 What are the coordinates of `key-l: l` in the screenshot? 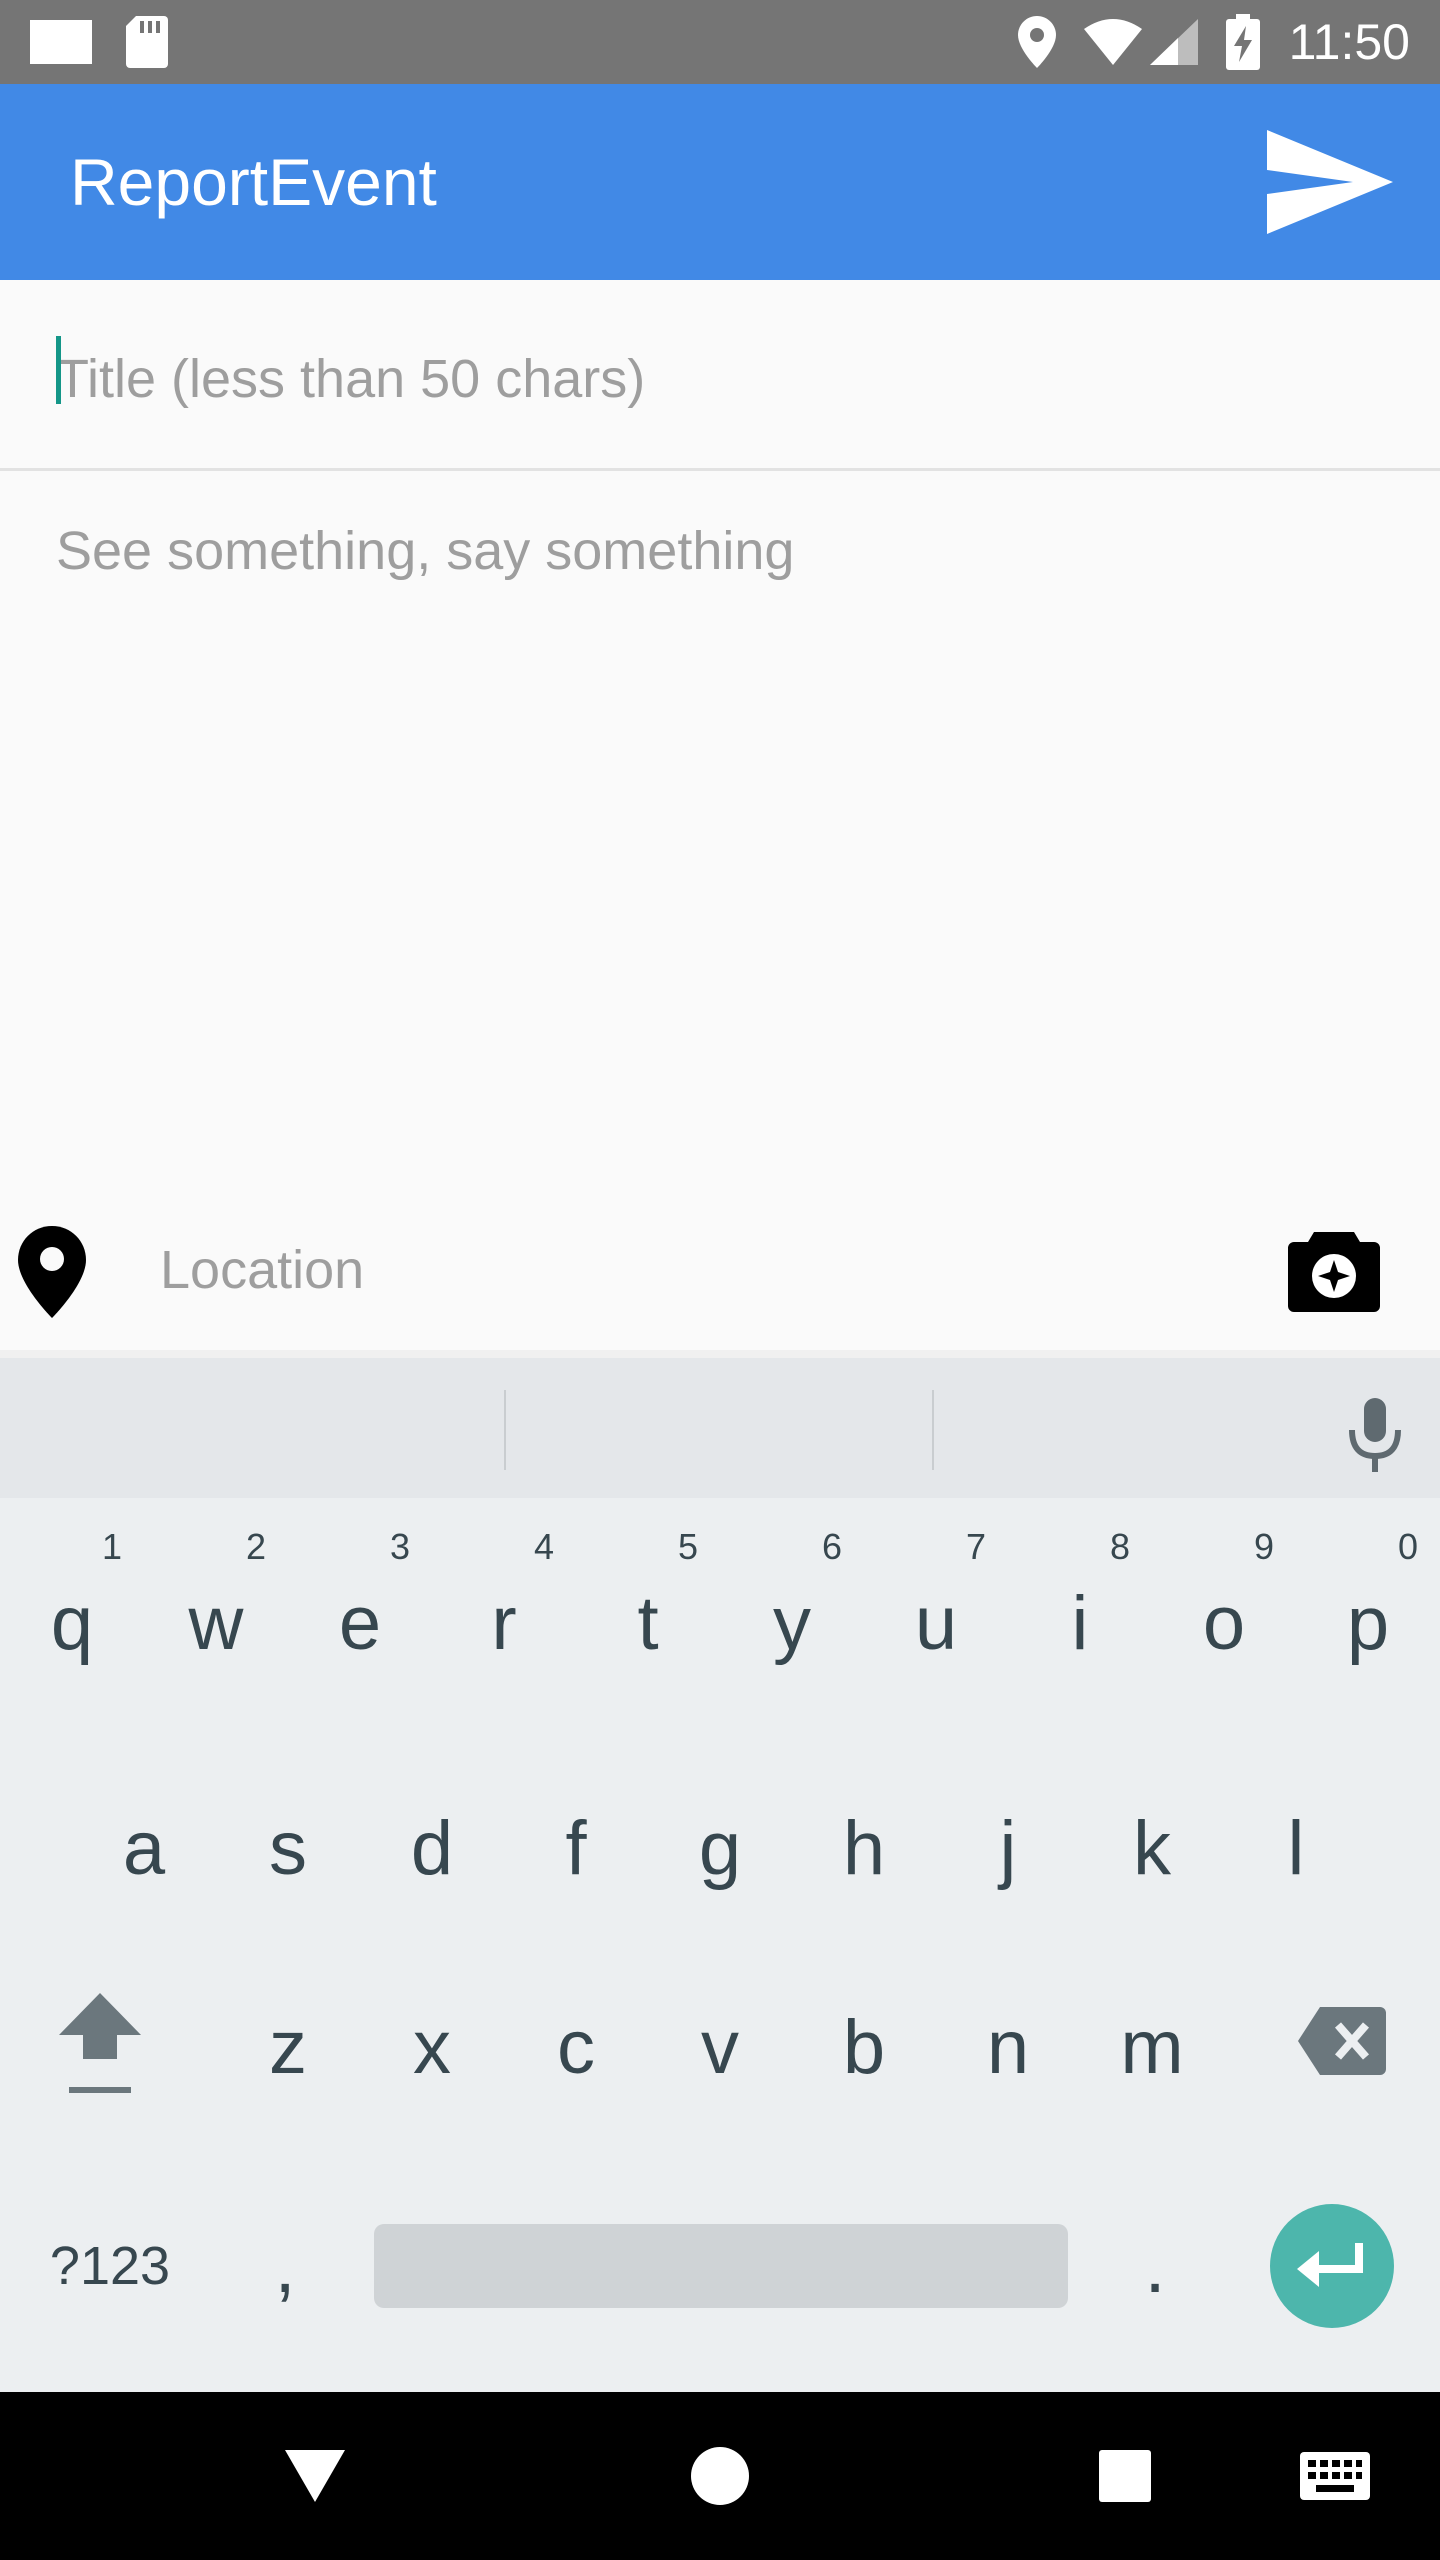 It's located at (1296, 1848).